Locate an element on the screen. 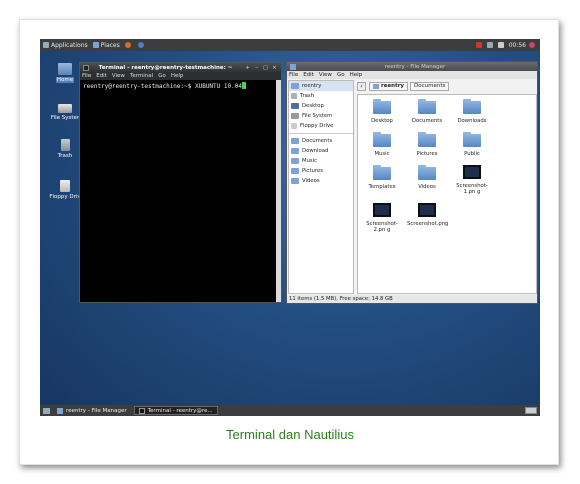 The width and height of the screenshot is (580, 484). power-icon is located at coordinates (532, 45).